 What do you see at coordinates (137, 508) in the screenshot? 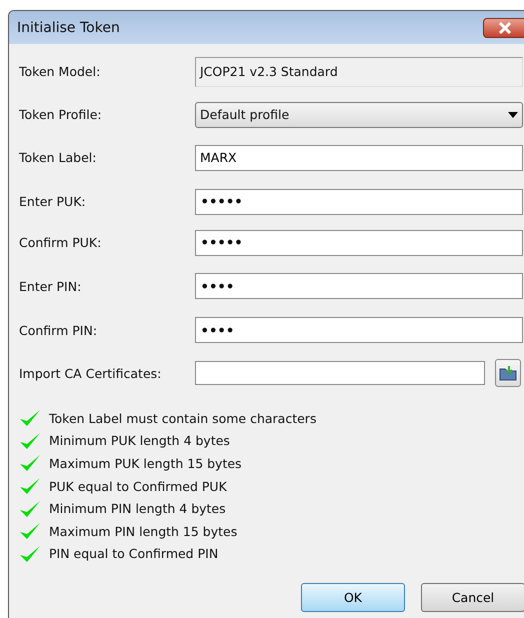
I see `validation-message: Minimum PIN length 4 bytes` at bounding box center [137, 508].